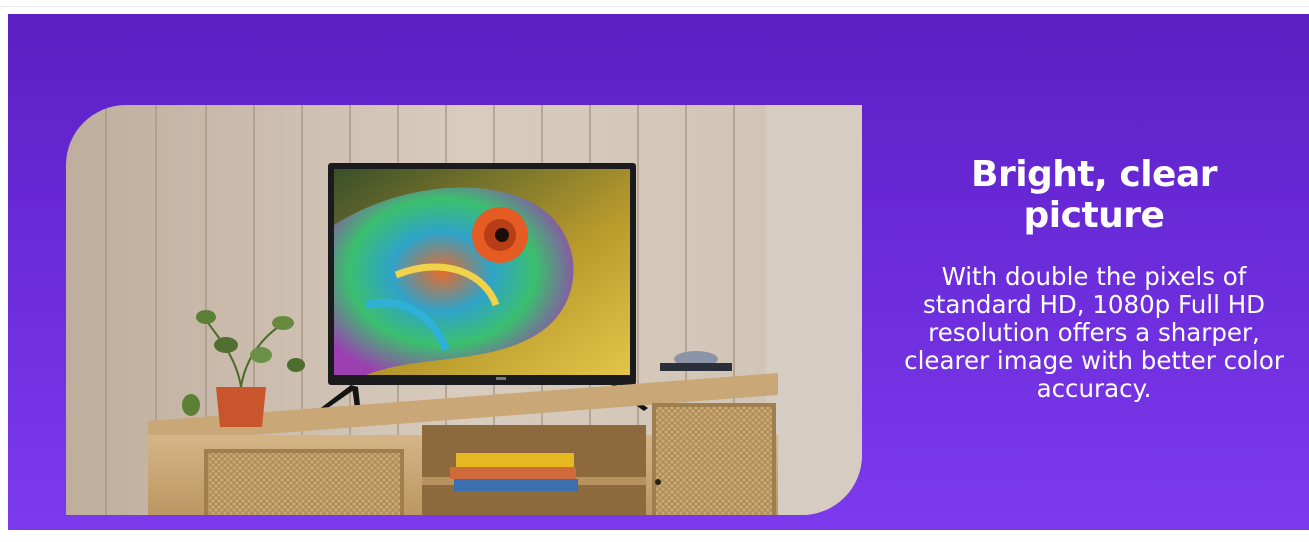 Image resolution: width=1309 pixels, height=542 pixels. Describe the element at coordinates (483, 293) in the screenshot. I see `television` at that location.